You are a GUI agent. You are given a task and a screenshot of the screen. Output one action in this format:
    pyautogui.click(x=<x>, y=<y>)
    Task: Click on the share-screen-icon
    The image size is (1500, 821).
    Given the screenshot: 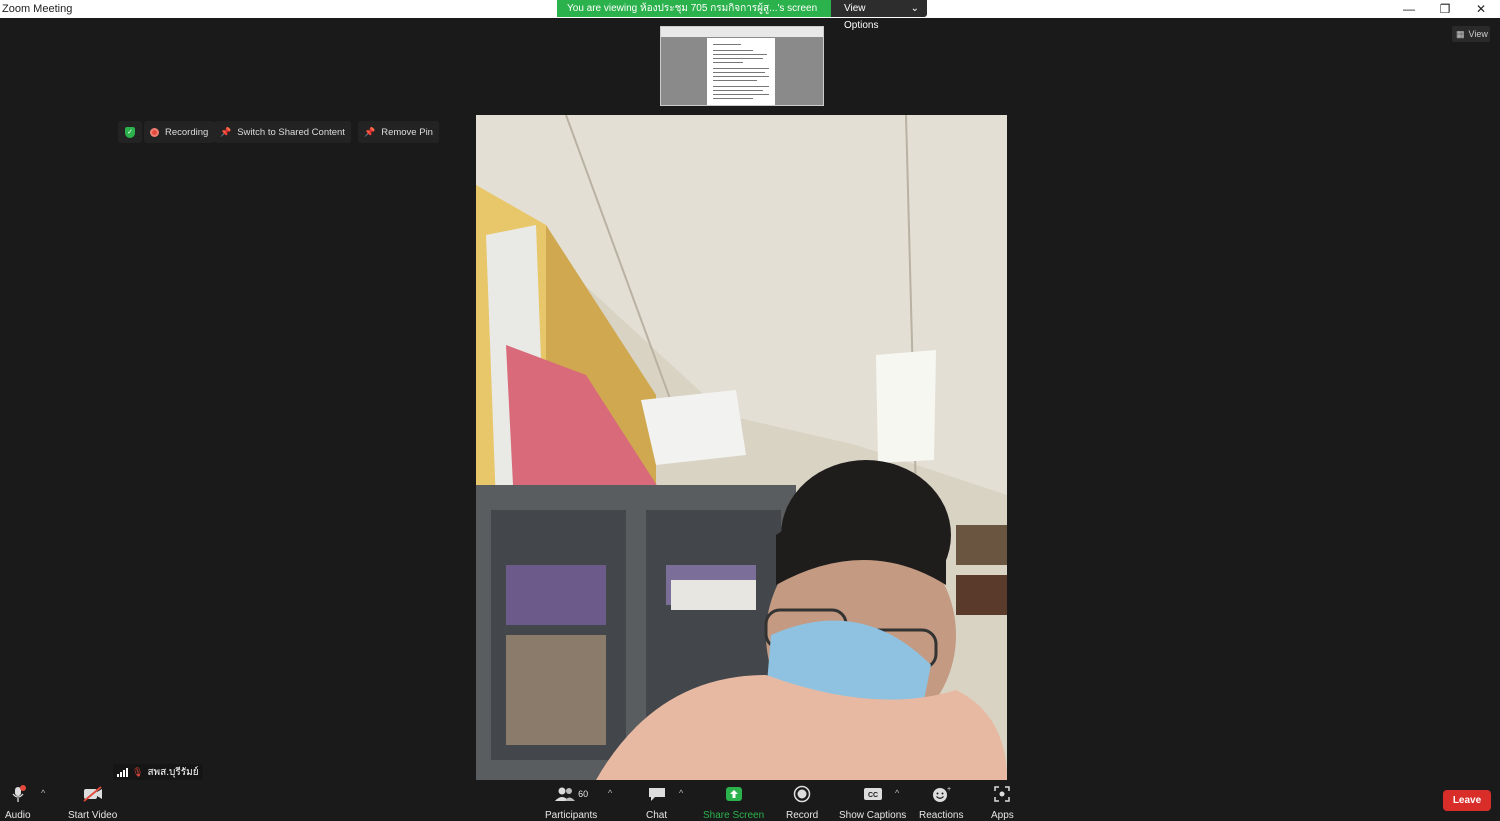 What is the action you would take?
    pyautogui.click(x=734, y=794)
    